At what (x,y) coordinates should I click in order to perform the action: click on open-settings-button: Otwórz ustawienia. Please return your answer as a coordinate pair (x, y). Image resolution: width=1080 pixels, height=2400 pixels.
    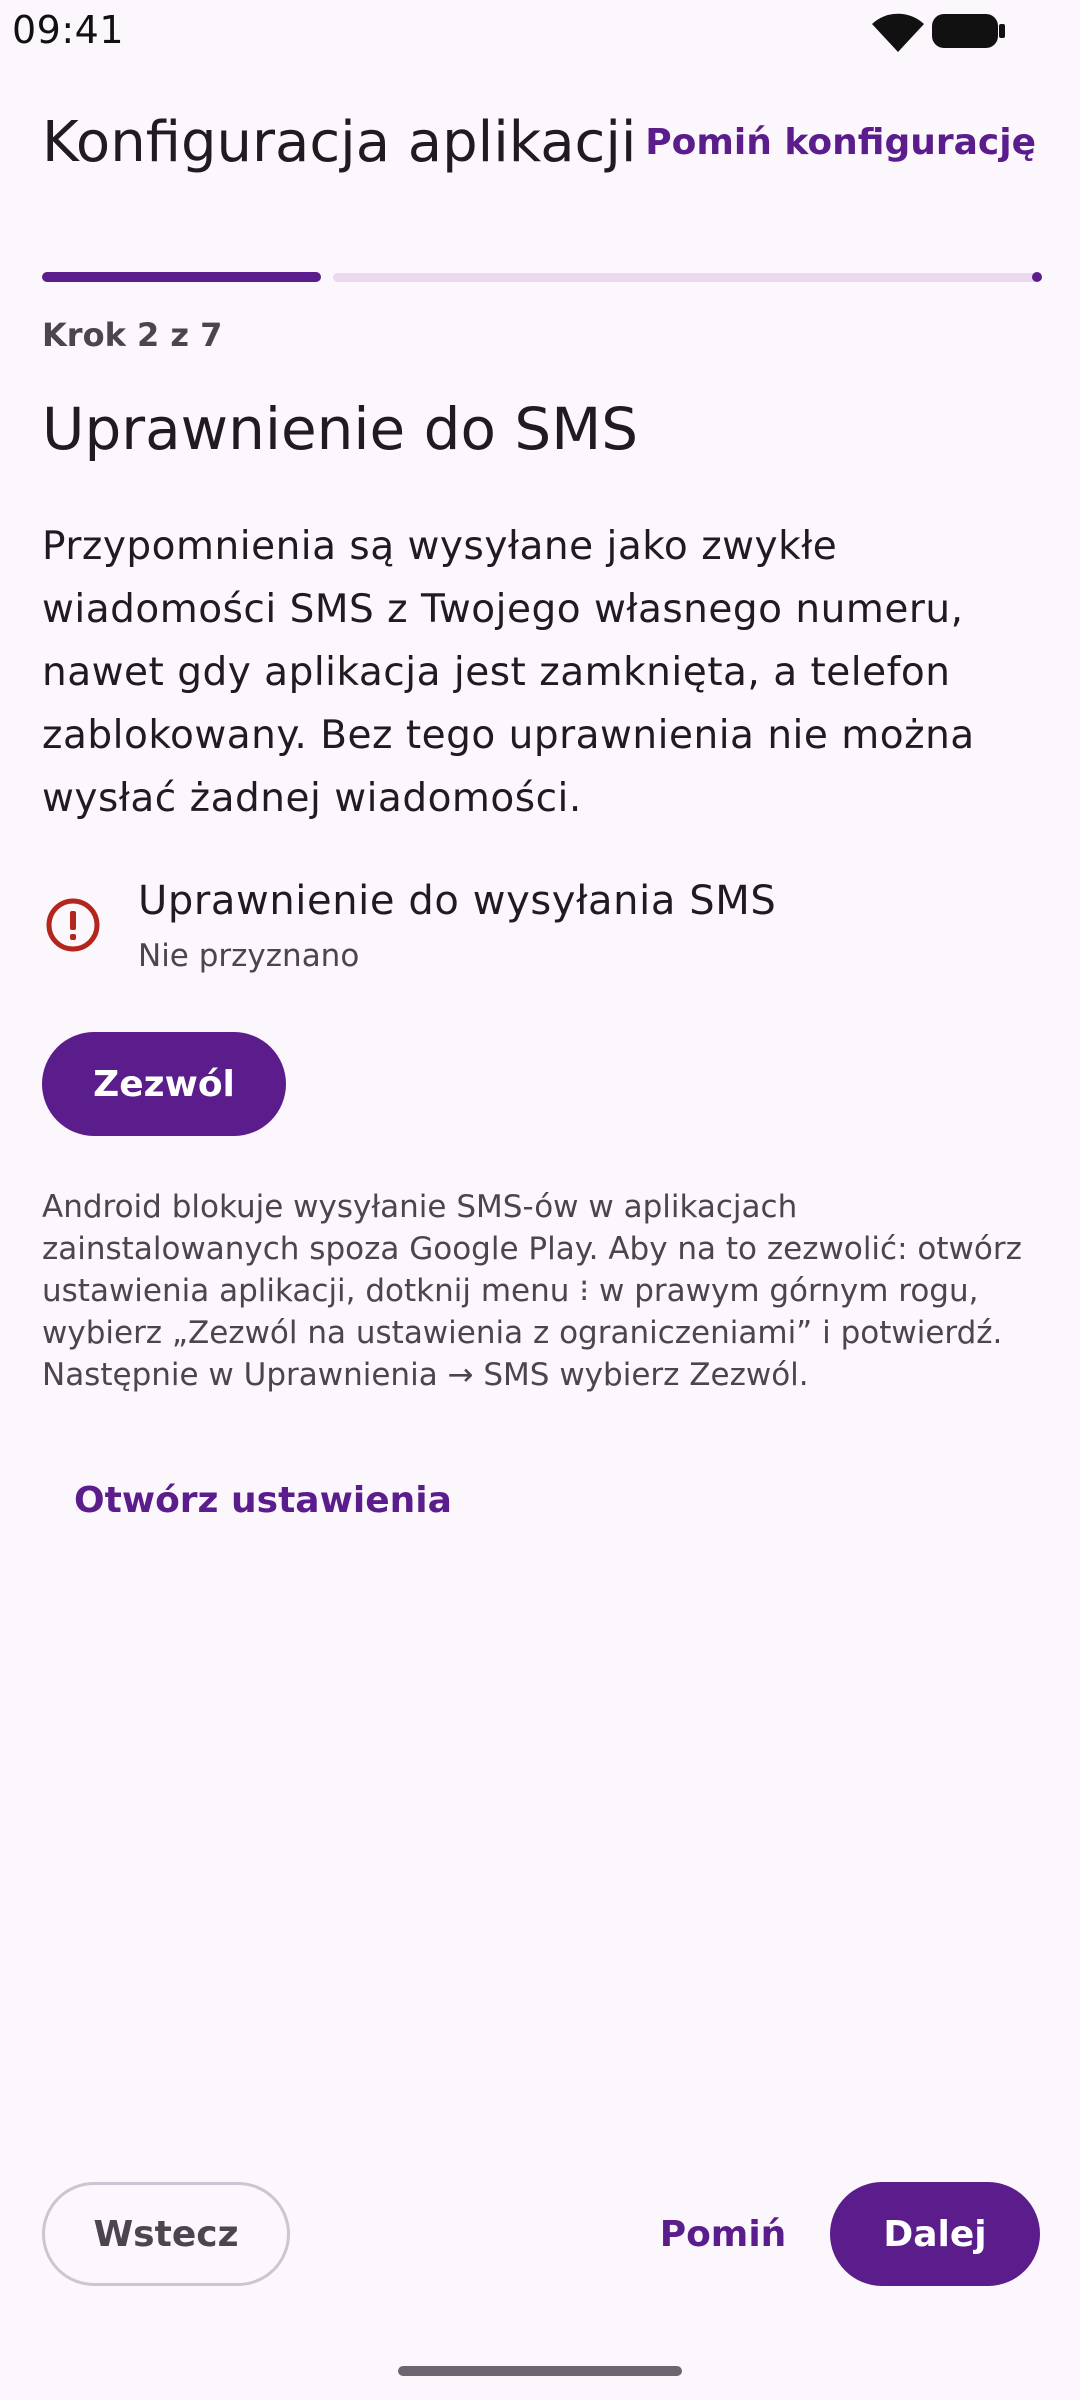
    Looking at the image, I should click on (263, 1500).